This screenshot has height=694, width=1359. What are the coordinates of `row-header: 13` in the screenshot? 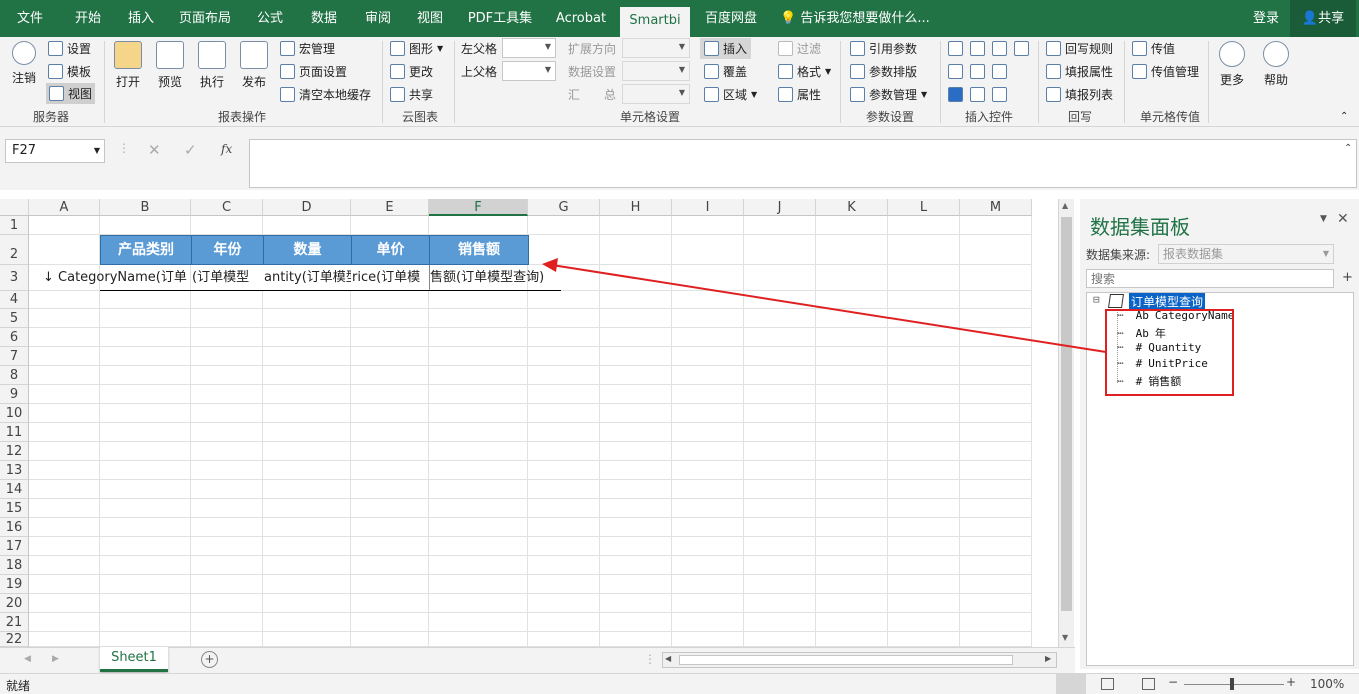 It's located at (14, 470).